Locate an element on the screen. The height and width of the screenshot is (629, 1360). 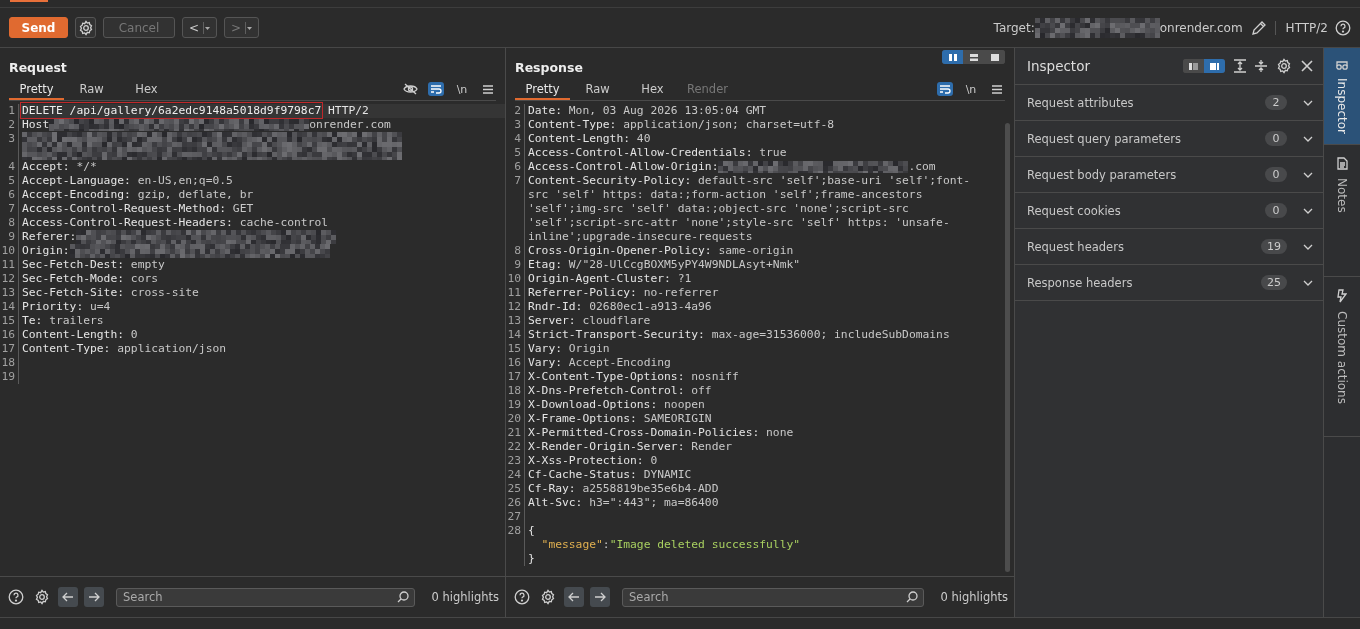
inspector-section: Request headers 19 is located at coordinates (1169, 247).